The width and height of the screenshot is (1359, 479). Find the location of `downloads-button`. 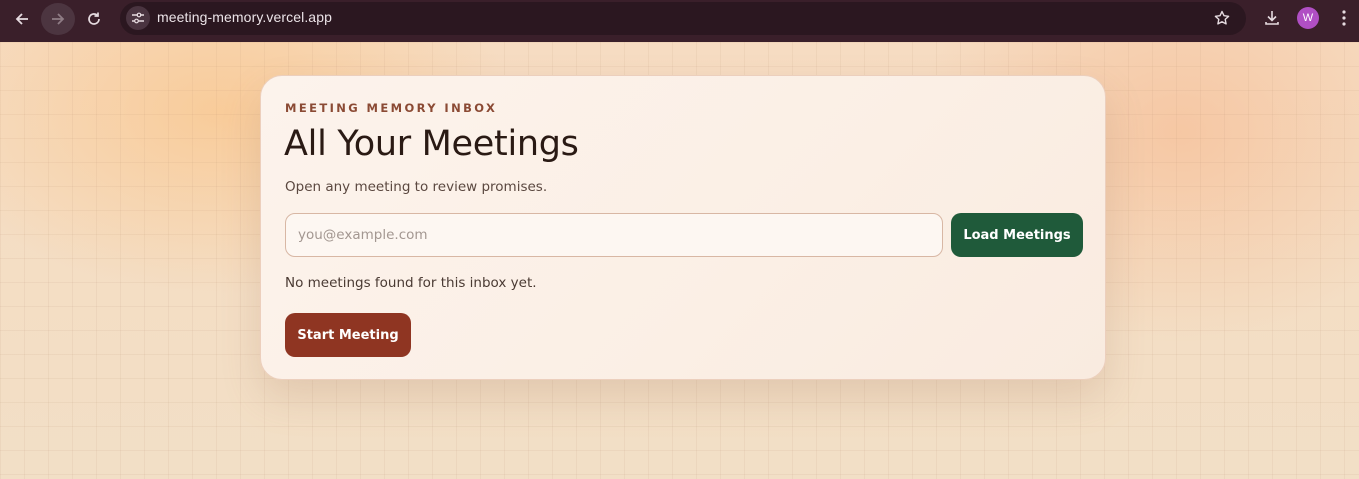

downloads-button is located at coordinates (1272, 18).